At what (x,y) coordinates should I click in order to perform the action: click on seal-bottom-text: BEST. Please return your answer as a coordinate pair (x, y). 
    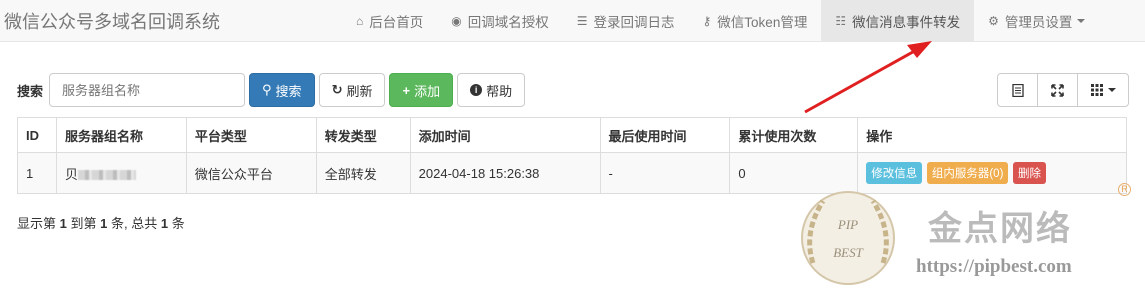
    Looking at the image, I should click on (848, 252).